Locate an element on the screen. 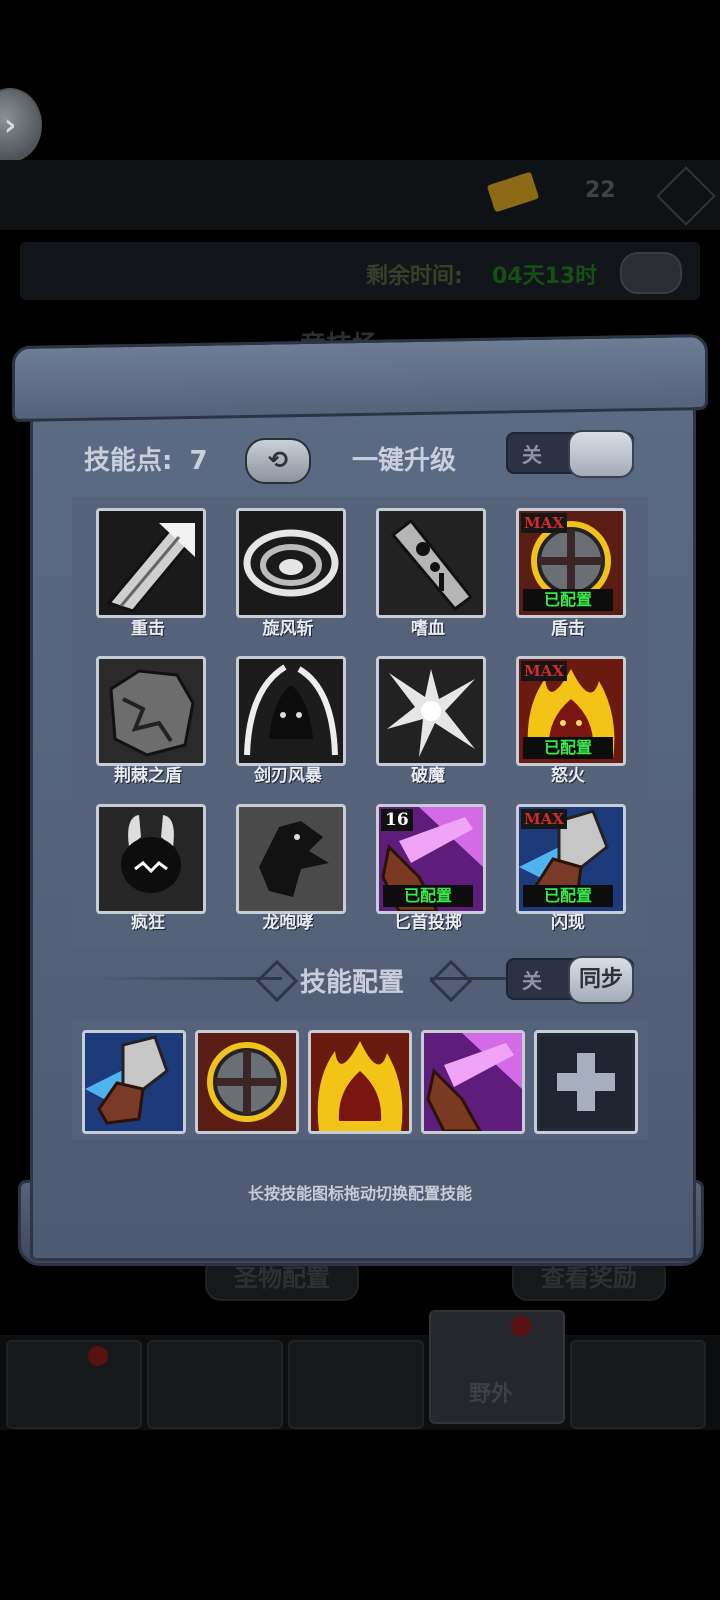 Image resolution: width=720 pixels, height=1600 pixels. chevron-right-icon: › is located at coordinates (10, 125).